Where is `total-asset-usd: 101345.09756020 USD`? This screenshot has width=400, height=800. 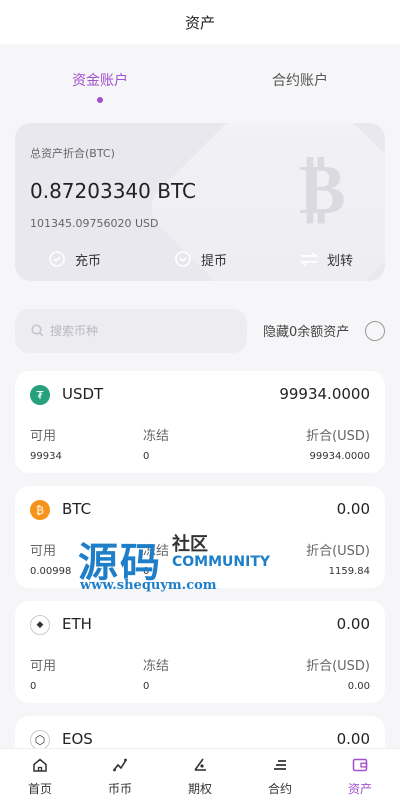 total-asset-usd: 101345.09756020 USD is located at coordinates (94, 223).